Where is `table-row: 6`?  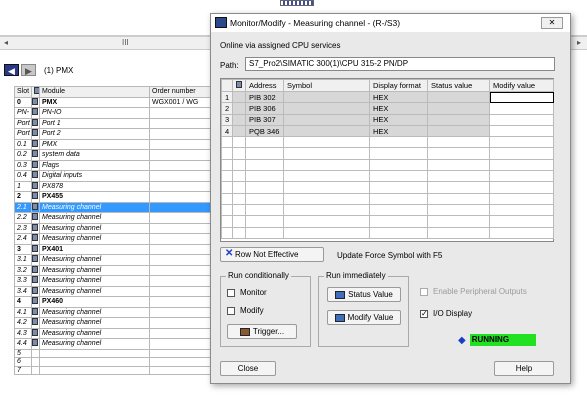
table-row: 6 is located at coordinates (112, 362).